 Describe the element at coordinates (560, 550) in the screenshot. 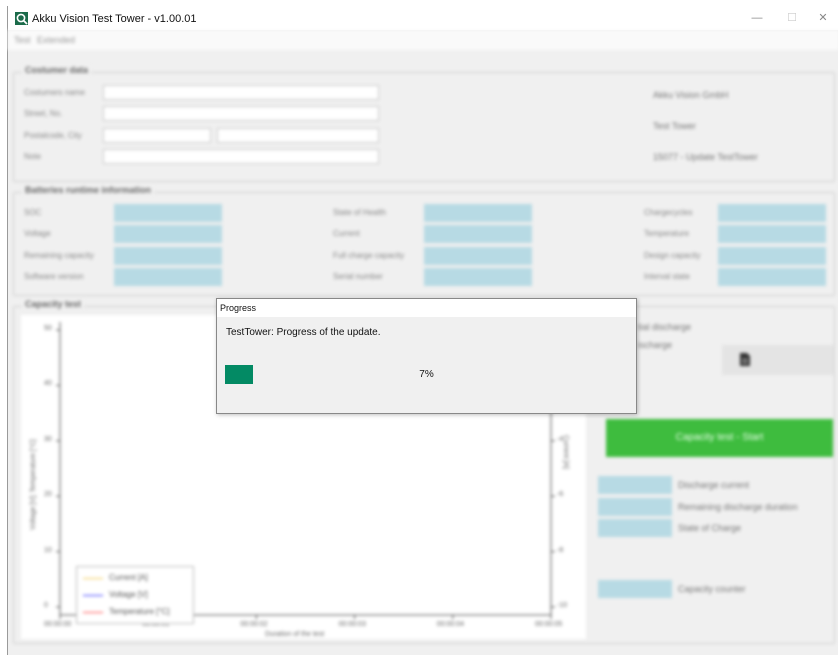

I see `y2-tick-label: -8` at that location.